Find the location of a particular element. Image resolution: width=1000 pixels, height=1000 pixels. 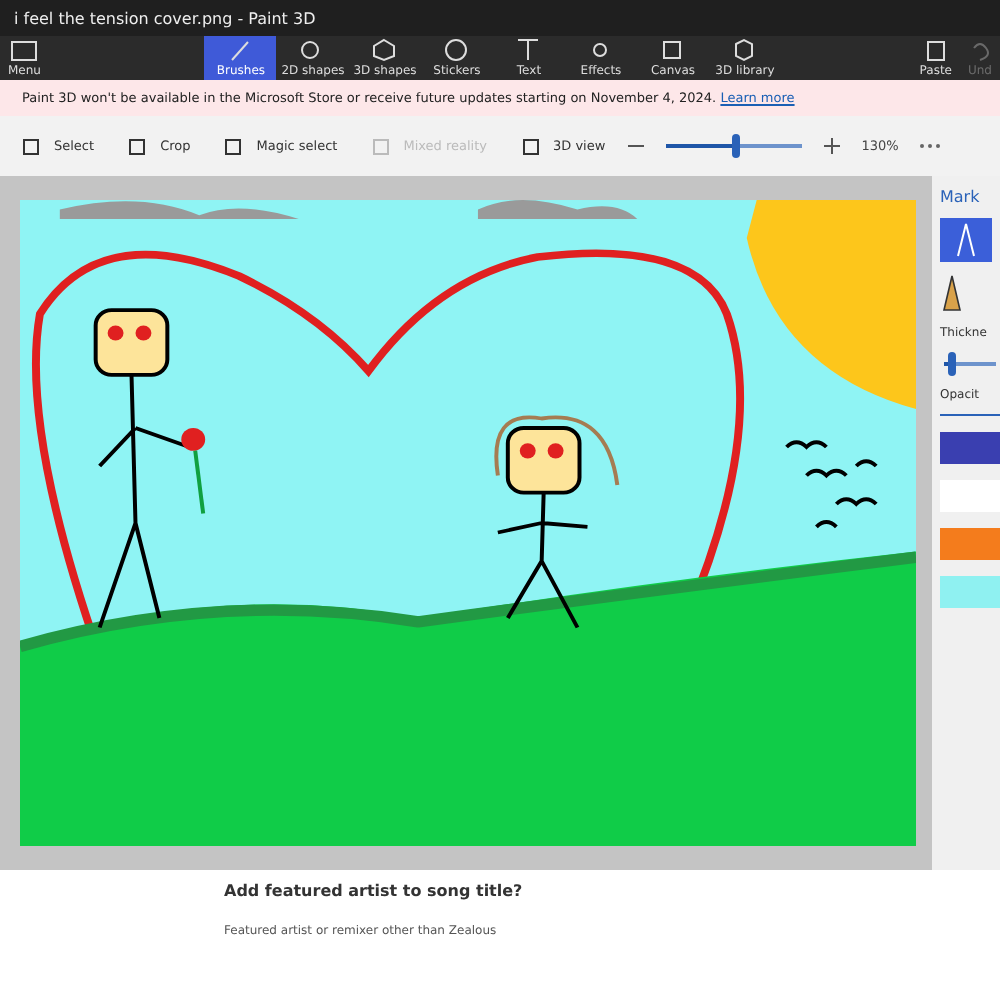

more-icon is located at coordinates (930, 146).